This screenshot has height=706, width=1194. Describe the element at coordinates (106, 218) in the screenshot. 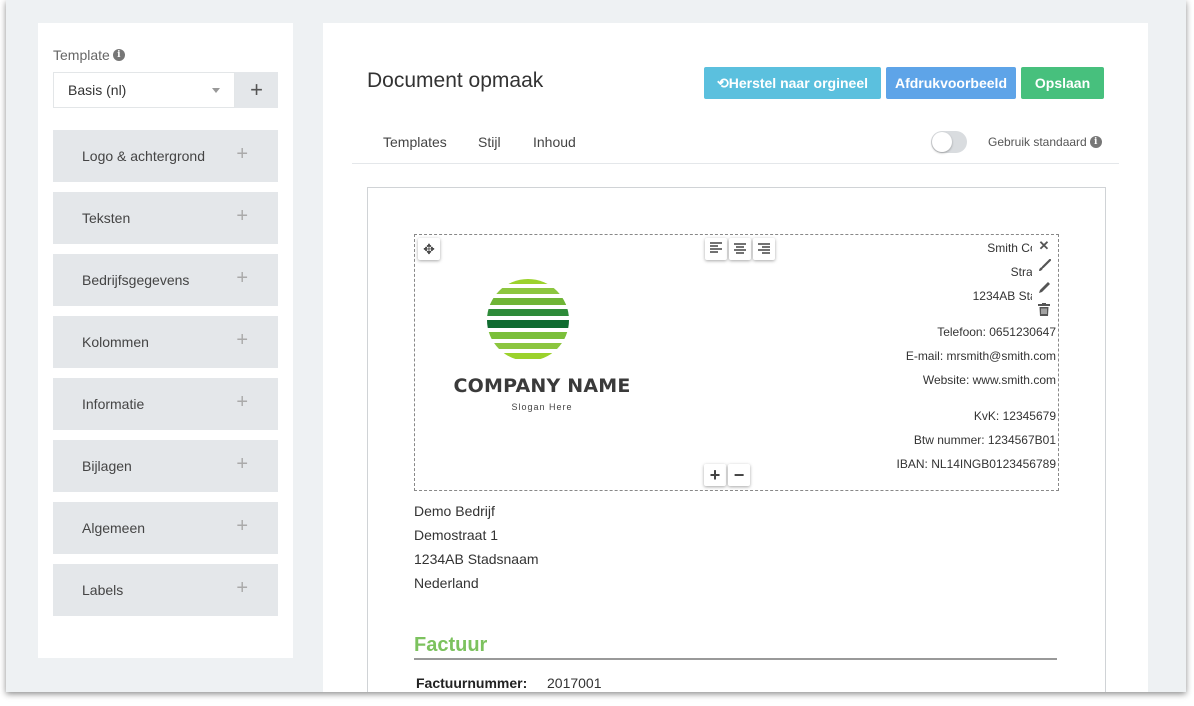

I see `sidebar-item-label: Teksten` at that location.